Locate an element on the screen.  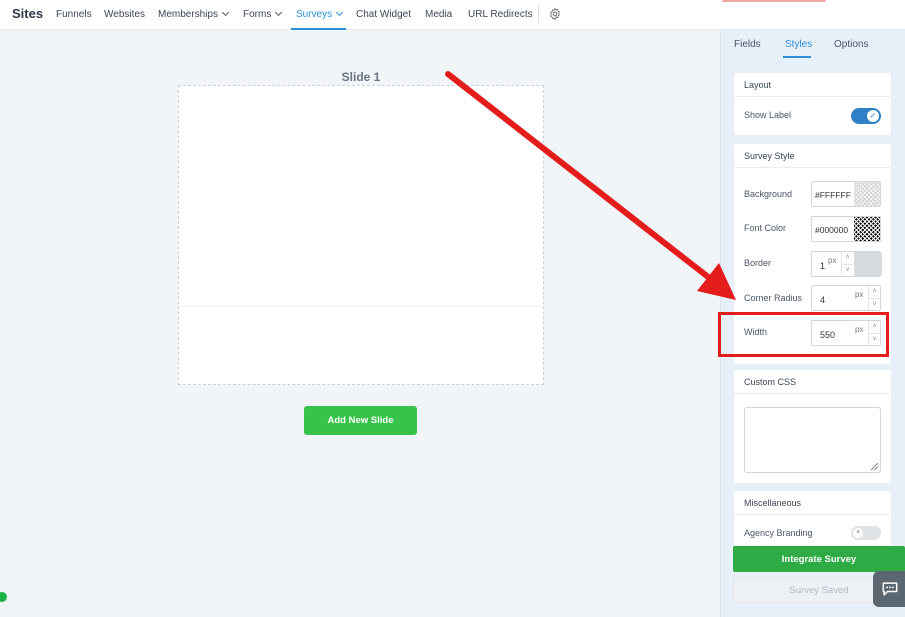
custom-css-heading: Custom CSS is located at coordinates (770, 382).